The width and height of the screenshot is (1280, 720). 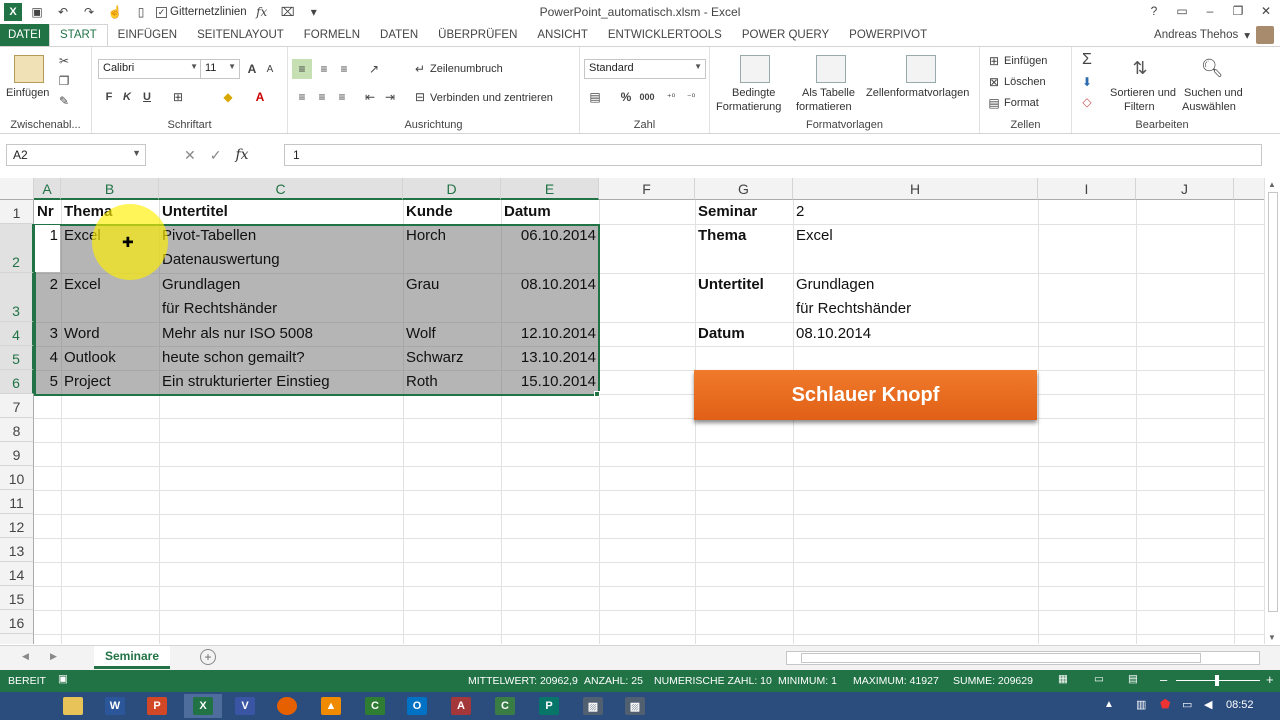 I want to click on tray-volume-icon: ◀, so click(x=1208, y=704).